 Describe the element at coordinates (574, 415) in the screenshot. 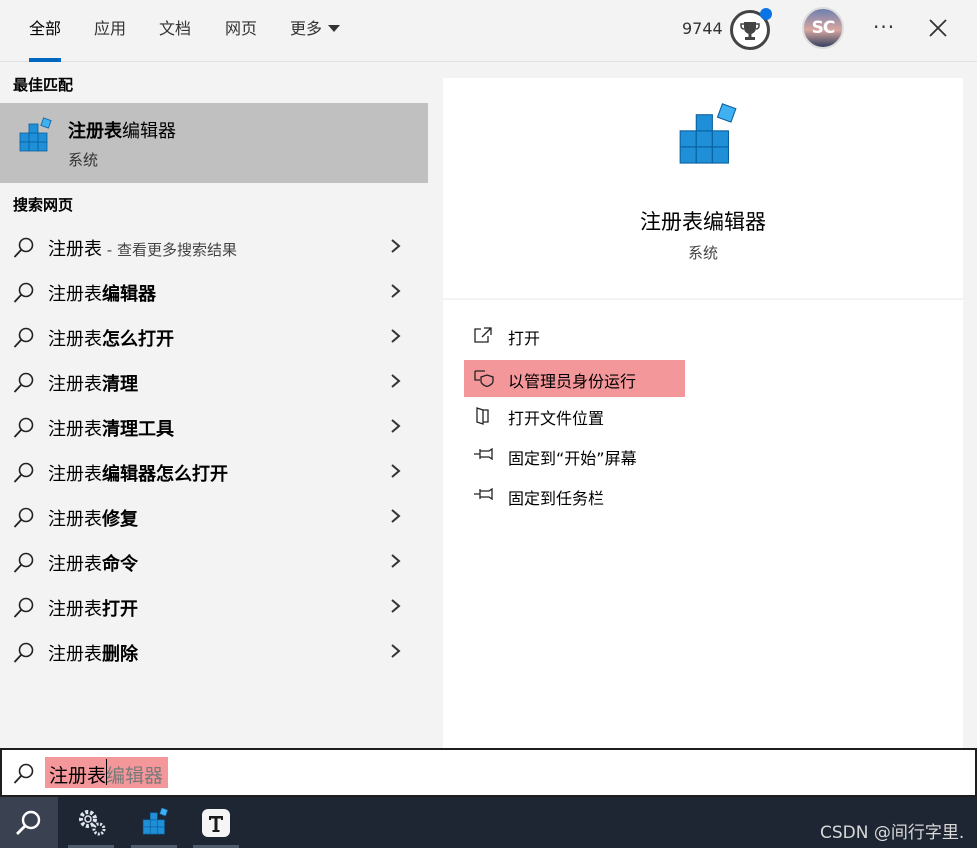

I see `action-open-file-location: 打开文件位置` at that location.